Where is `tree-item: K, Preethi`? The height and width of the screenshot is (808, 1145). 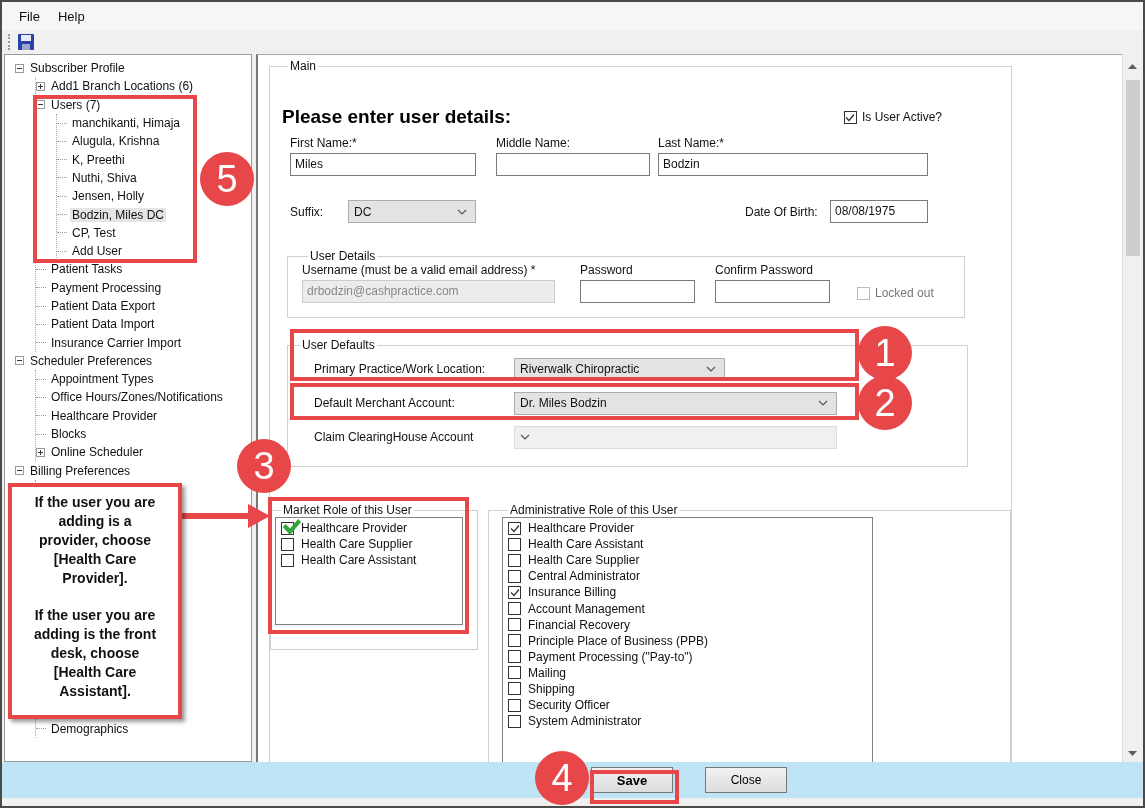 tree-item: K, Preethi is located at coordinates (98, 159).